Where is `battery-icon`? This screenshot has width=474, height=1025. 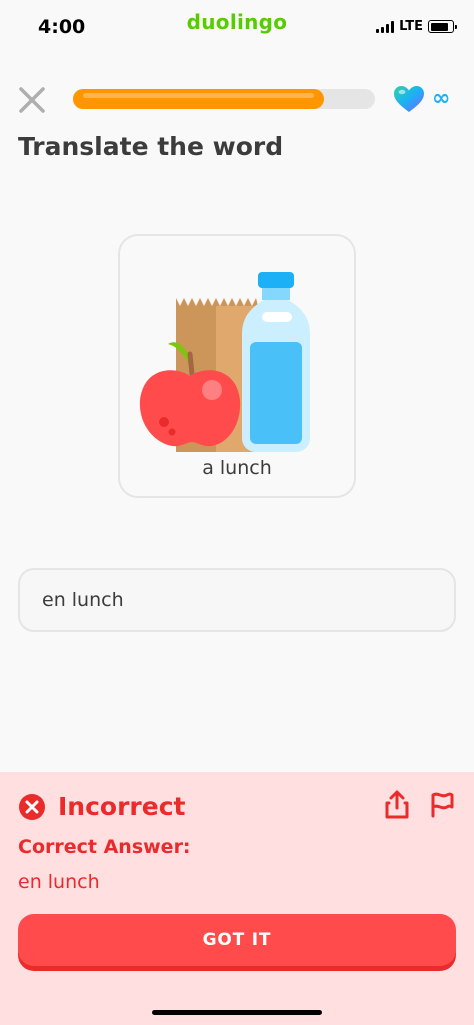 battery-icon is located at coordinates (442, 26).